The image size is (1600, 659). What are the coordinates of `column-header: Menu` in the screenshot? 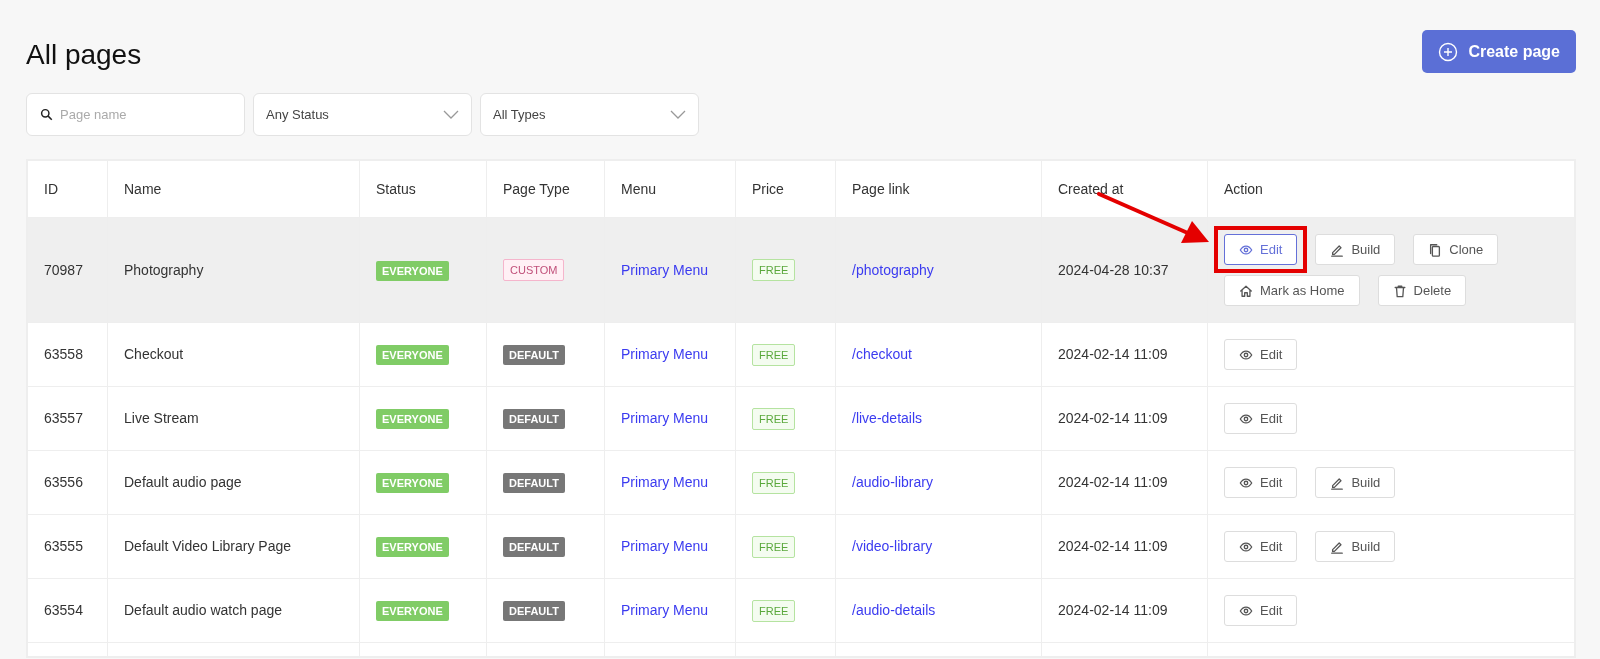 It's located at (639, 188).